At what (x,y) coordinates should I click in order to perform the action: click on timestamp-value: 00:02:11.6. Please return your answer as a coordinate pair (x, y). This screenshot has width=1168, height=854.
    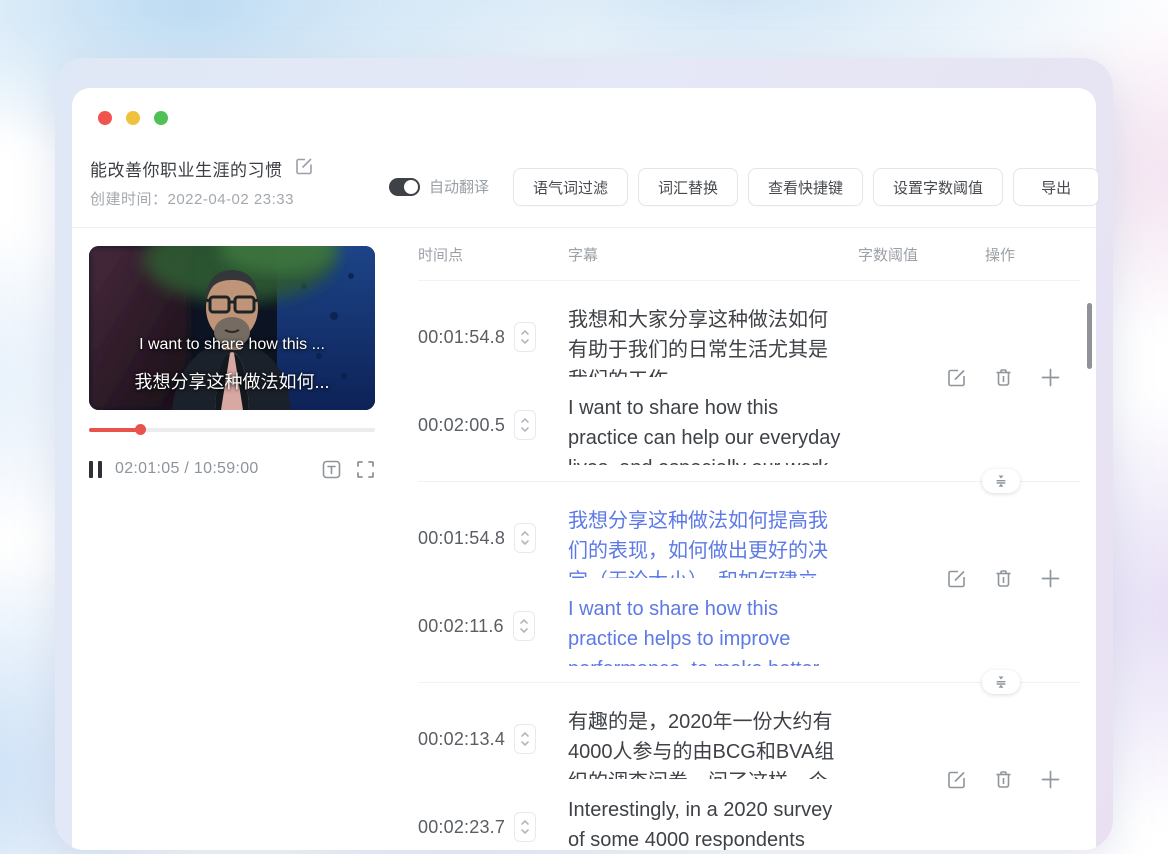
    Looking at the image, I should click on (461, 626).